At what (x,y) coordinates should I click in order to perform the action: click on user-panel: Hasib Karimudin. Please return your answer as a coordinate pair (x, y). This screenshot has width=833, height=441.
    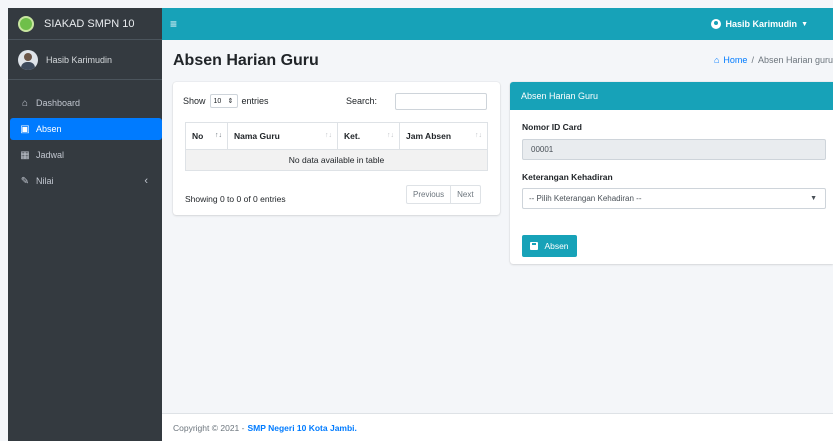
    Looking at the image, I should click on (85, 60).